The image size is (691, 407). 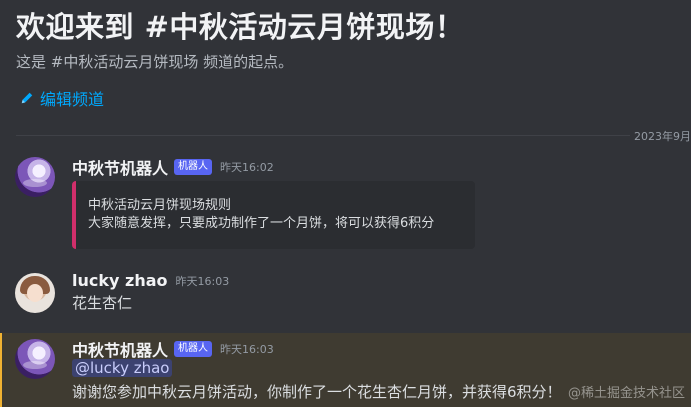 I want to click on avatar-face, so click(x=35, y=293).